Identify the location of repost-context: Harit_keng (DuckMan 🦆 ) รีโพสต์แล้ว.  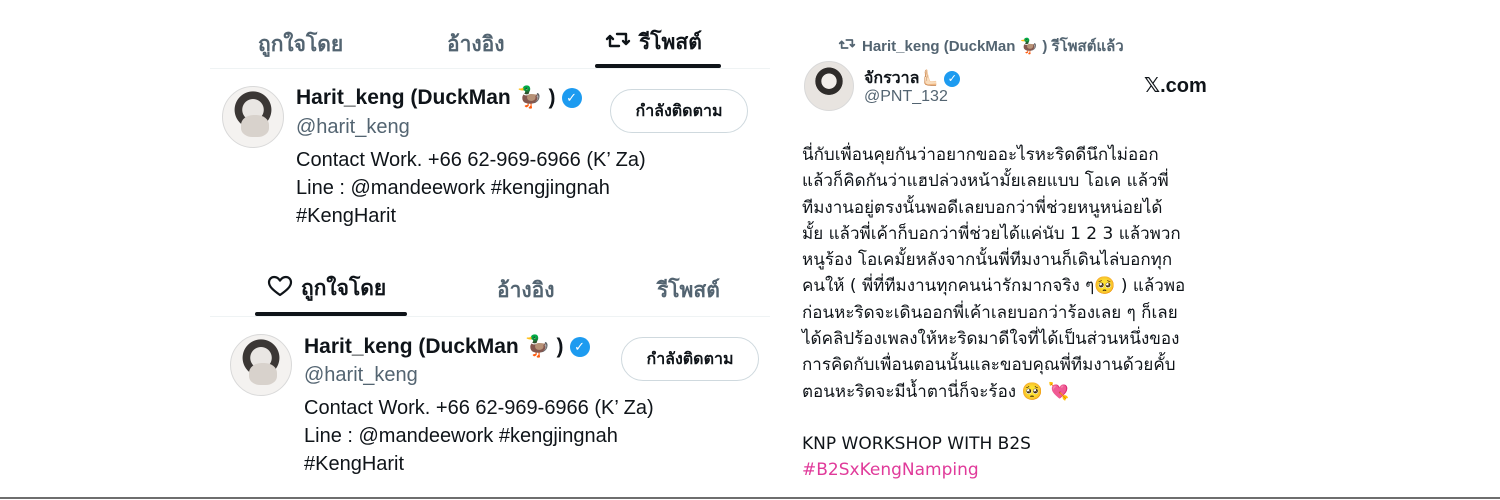
(981, 46).